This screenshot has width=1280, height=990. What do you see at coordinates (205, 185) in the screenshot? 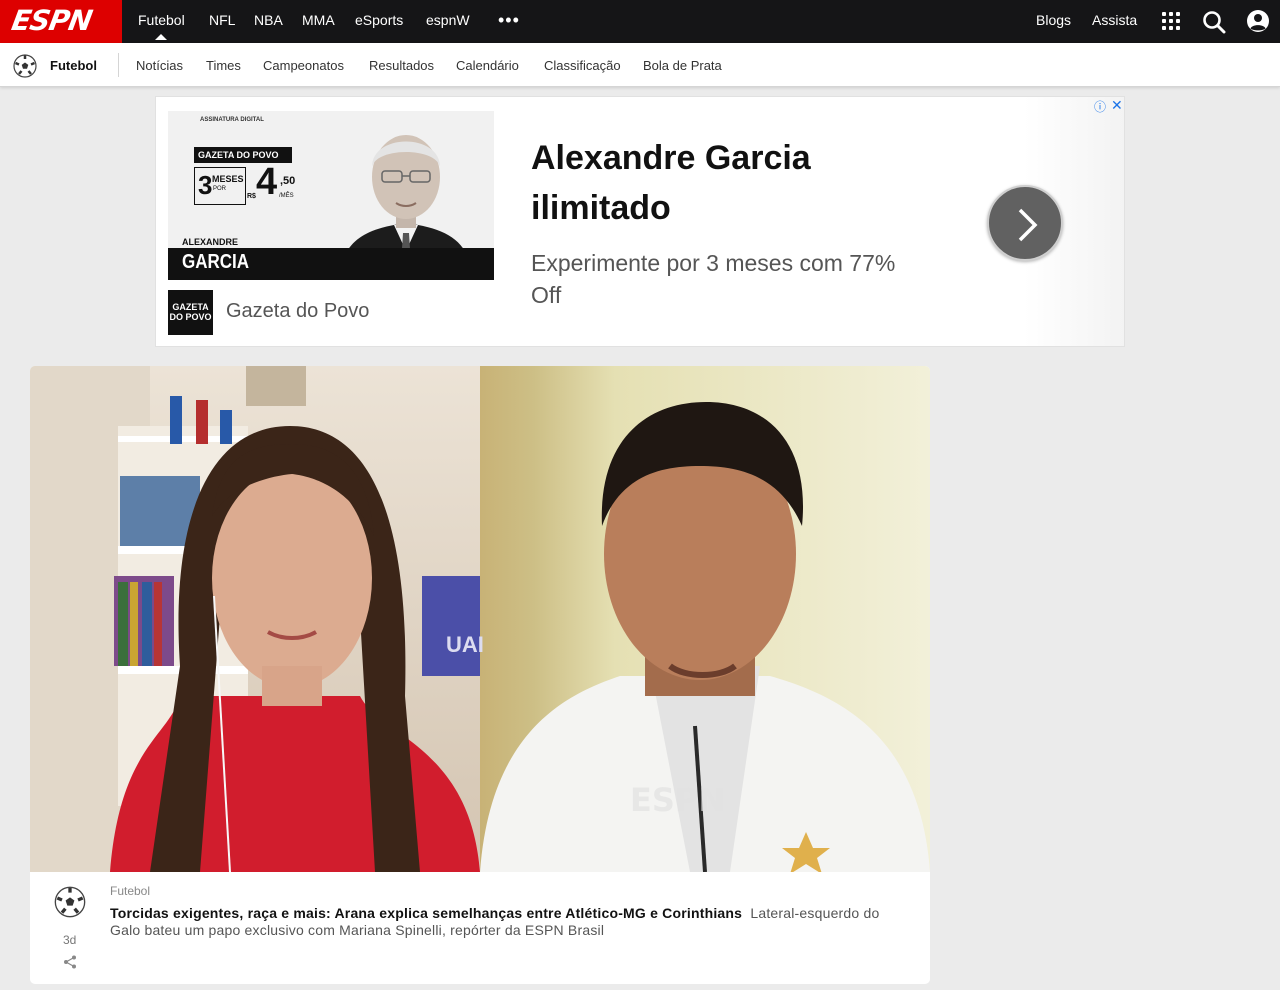
I see `ad-offer-number: 3` at bounding box center [205, 185].